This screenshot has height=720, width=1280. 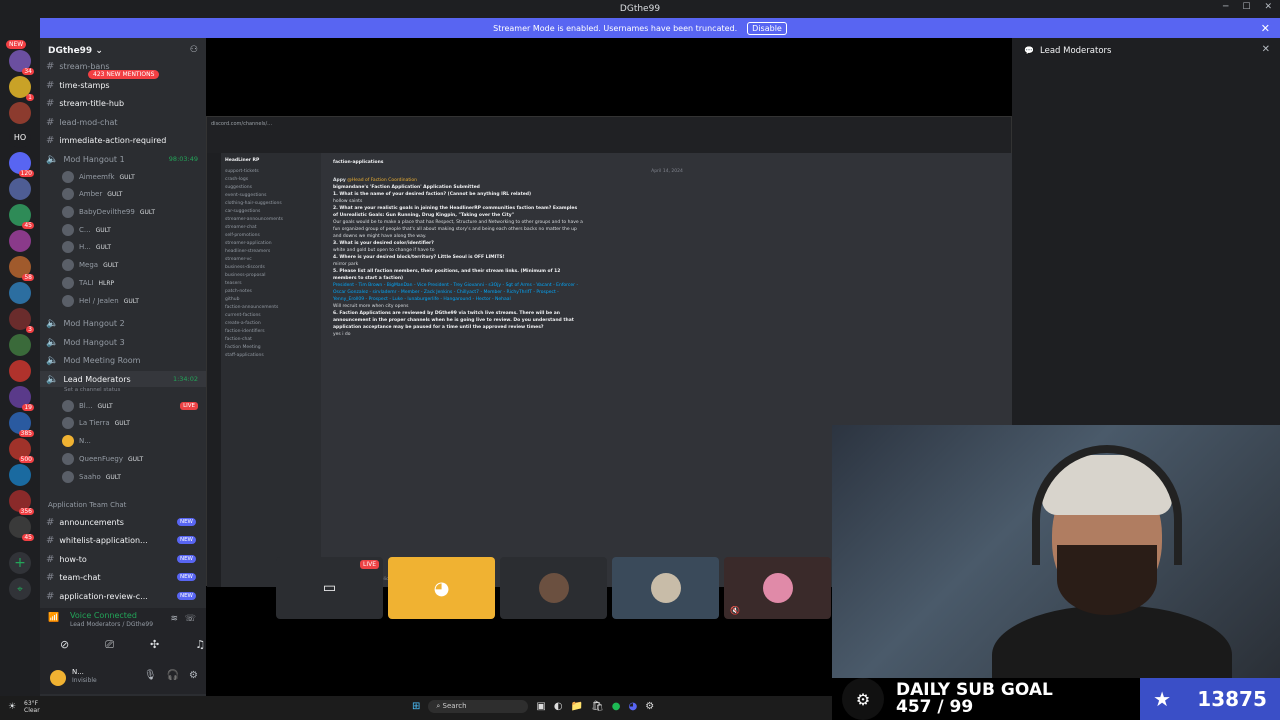 What do you see at coordinates (200, 645) in the screenshot?
I see `soundboard-icon: ♫` at bounding box center [200, 645].